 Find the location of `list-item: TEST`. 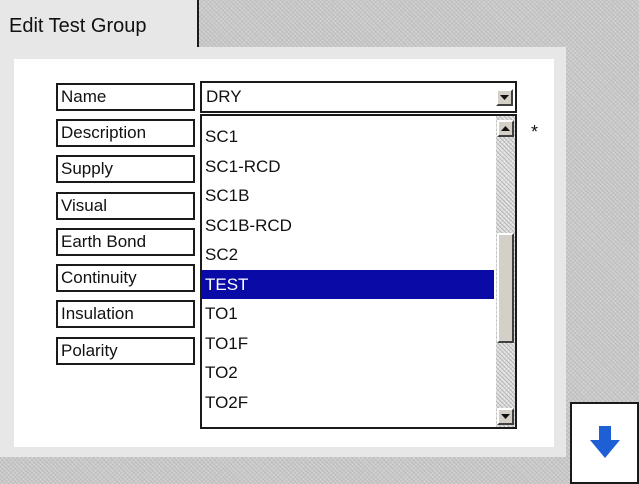

list-item: TEST is located at coordinates (348, 284).